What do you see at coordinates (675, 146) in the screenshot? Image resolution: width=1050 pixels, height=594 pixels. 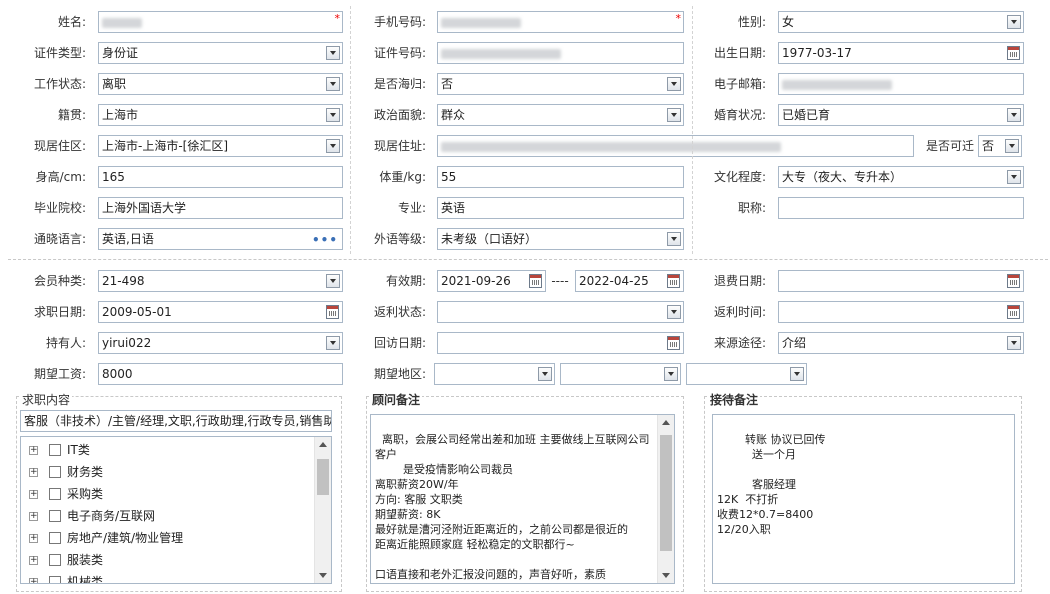 I see `address-input` at bounding box center [675, 146].